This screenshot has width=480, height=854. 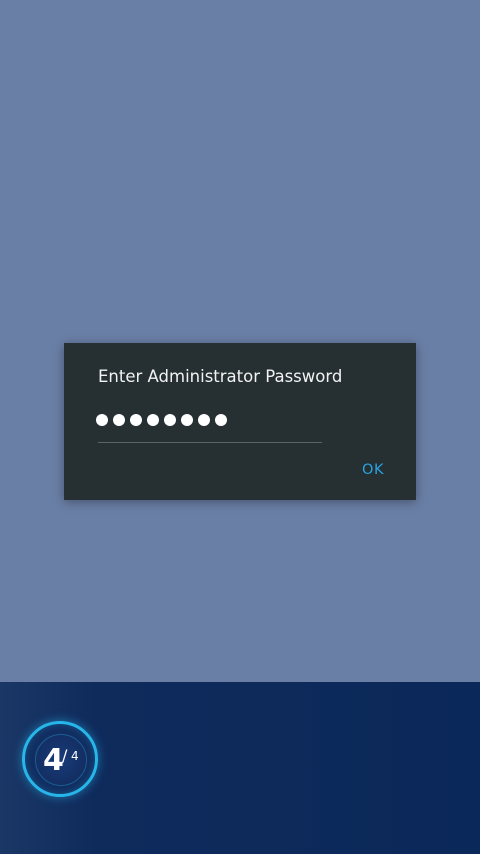 I want to click on progress-current-step: 4, so click(x=53, y=760).